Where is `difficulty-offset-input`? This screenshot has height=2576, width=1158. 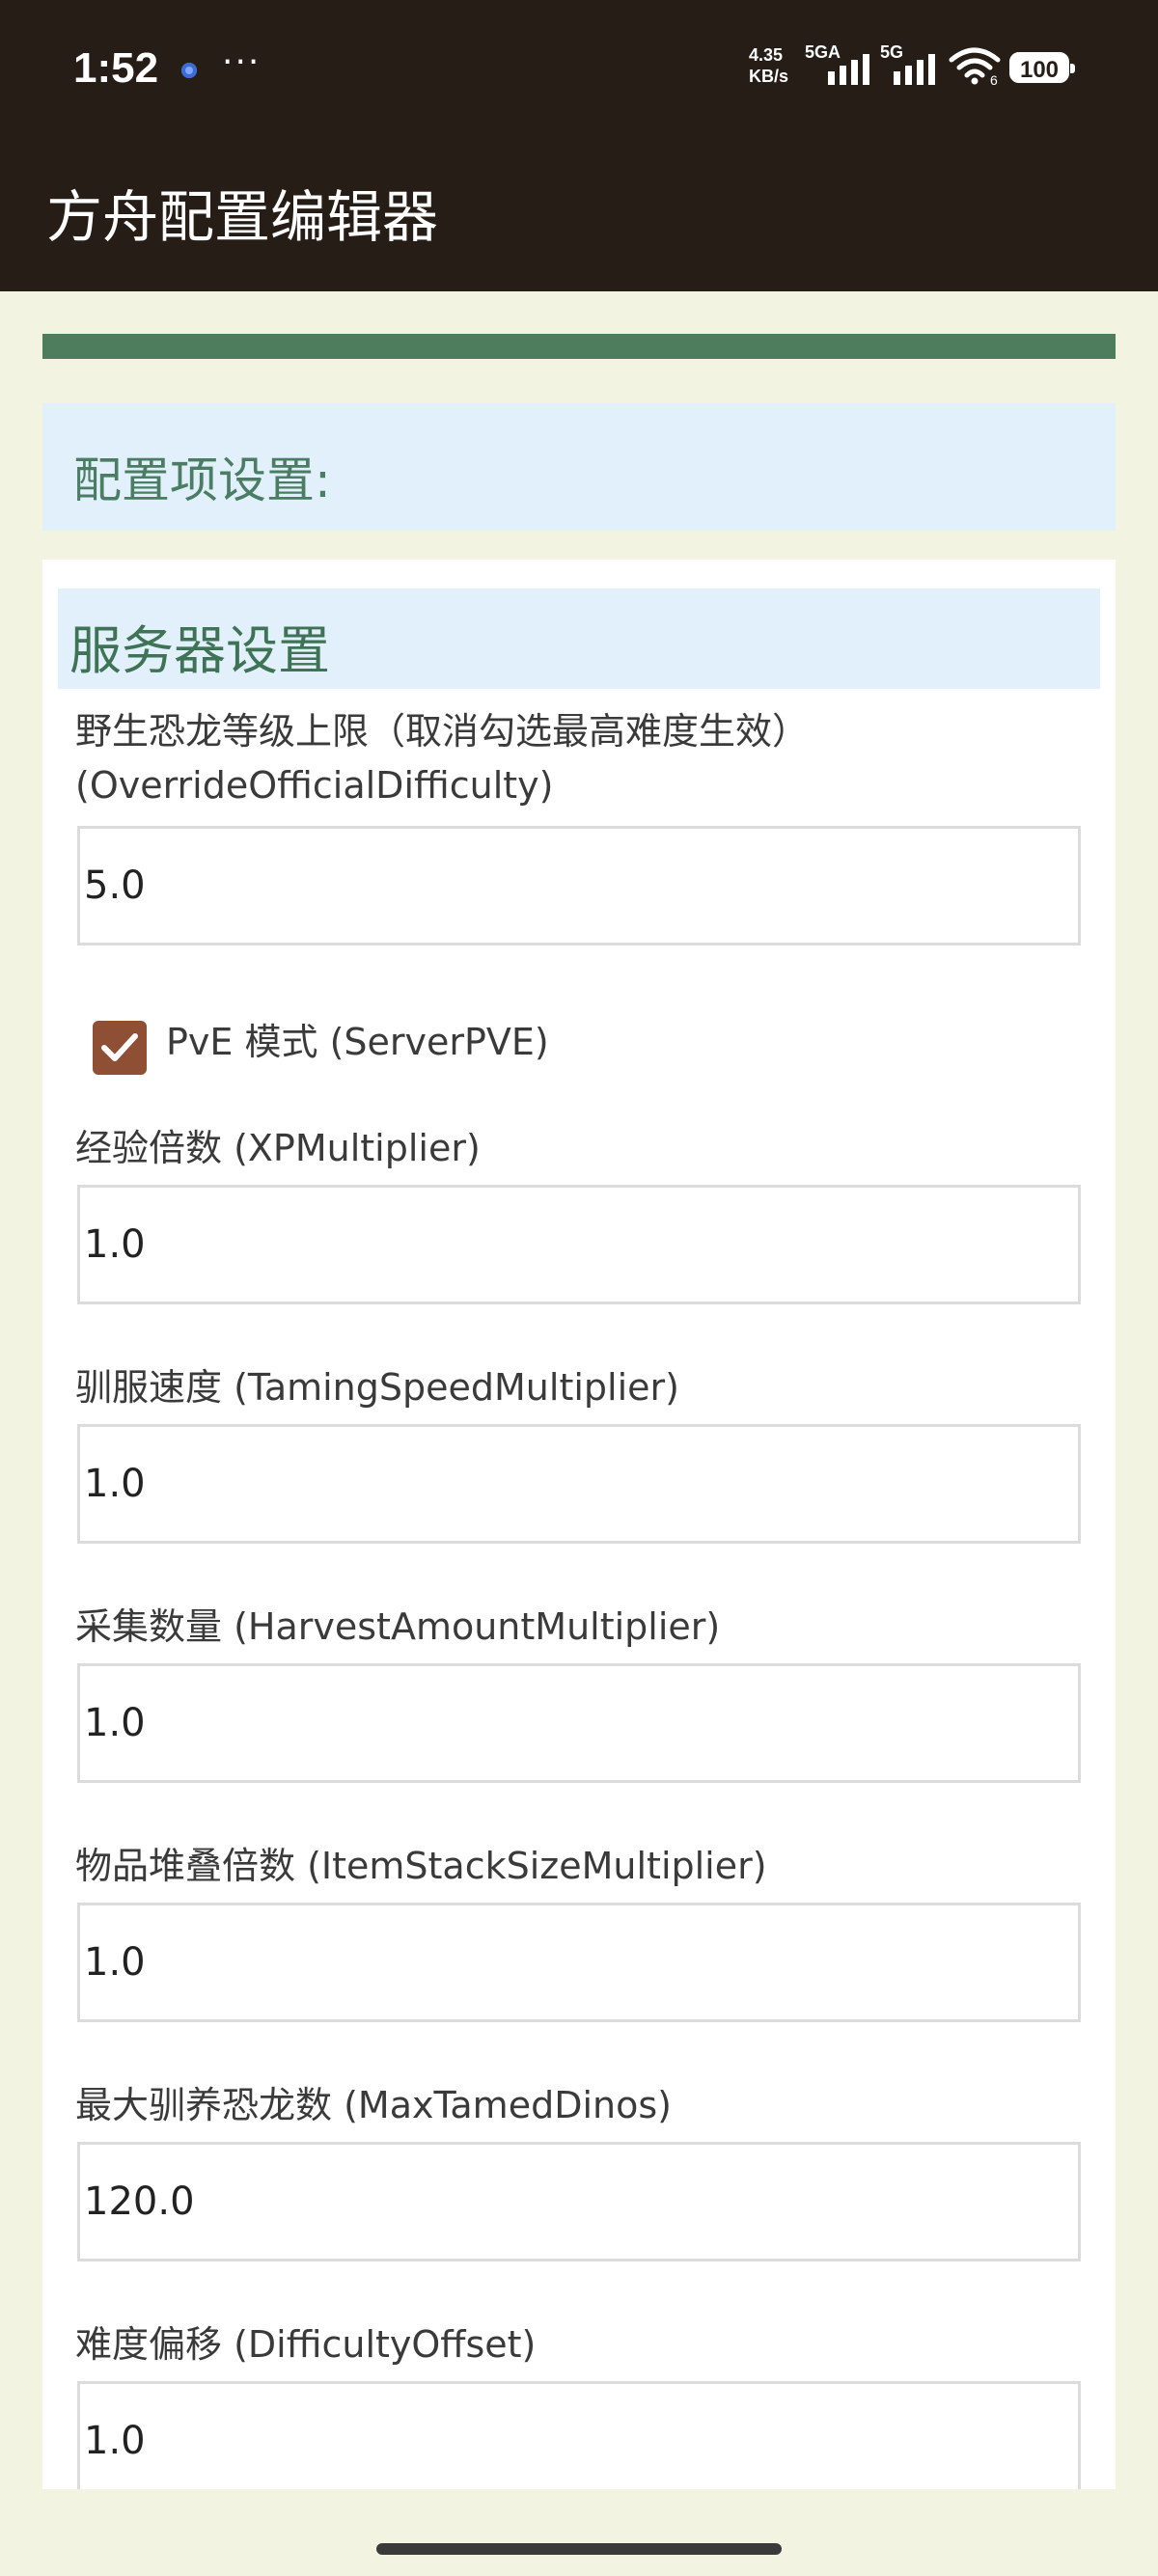
difficulty-offset-input is located at coordinates (579, 2441).